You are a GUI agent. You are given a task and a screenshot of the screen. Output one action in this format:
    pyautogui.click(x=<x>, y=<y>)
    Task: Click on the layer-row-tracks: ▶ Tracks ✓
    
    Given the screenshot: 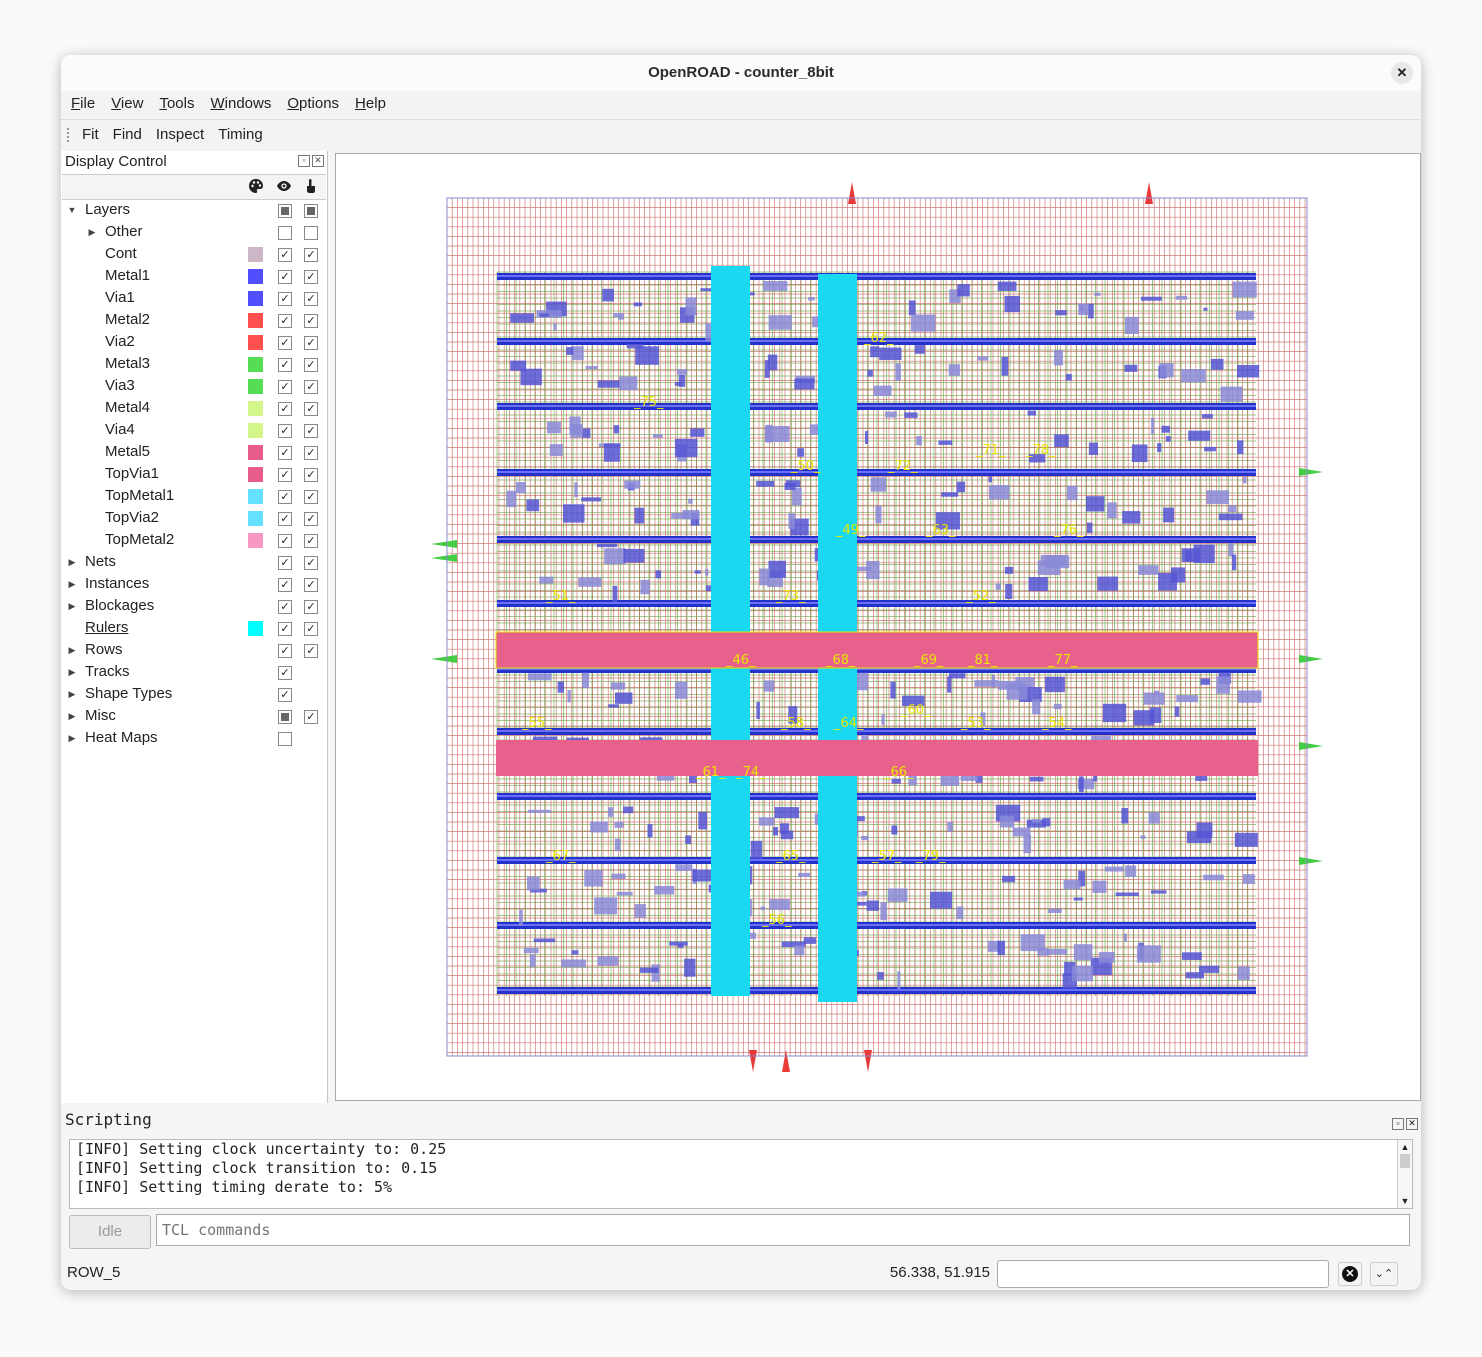 What is the action you would take?
    pyautogui.click(x=193, y=672)
    